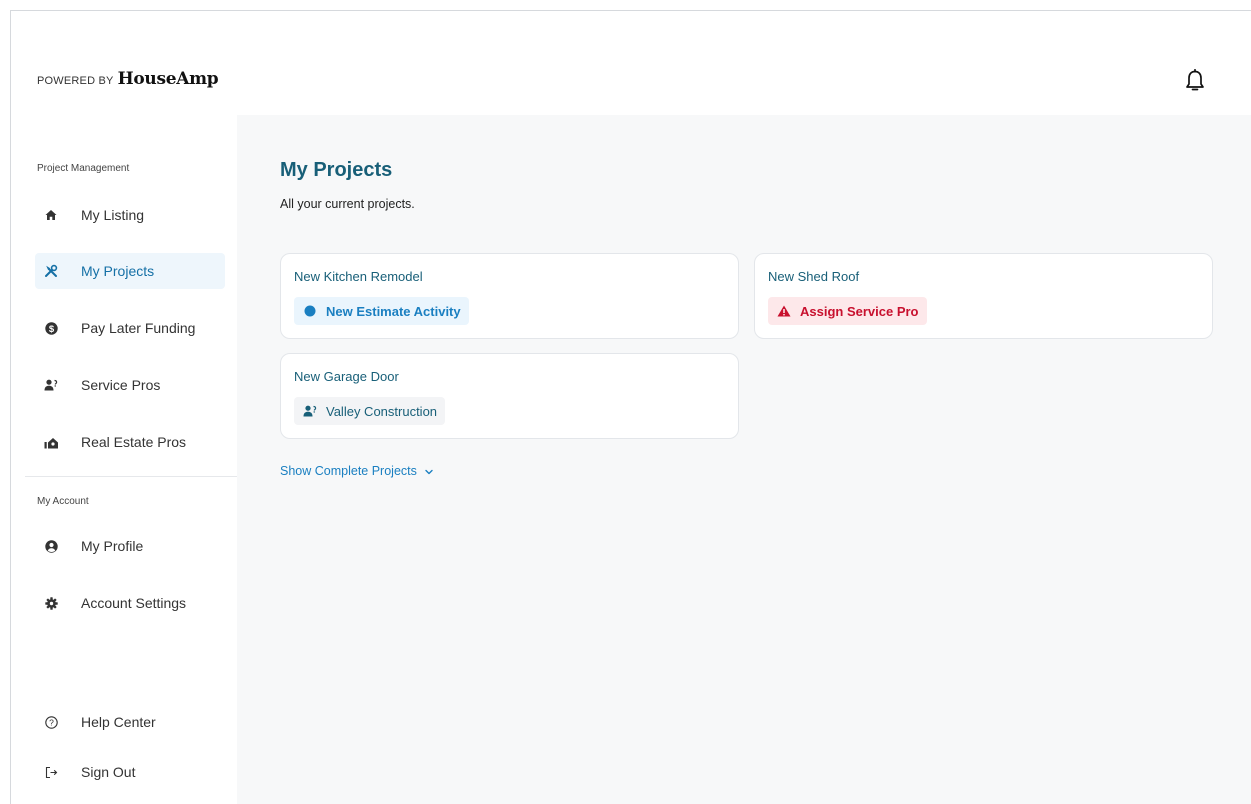  What do you see at coordinates (983, 296) in the screenshot?
I see `project-card-shed-roof: New Shed Roof Assign Service Pro` at bounding box center [983, 296].